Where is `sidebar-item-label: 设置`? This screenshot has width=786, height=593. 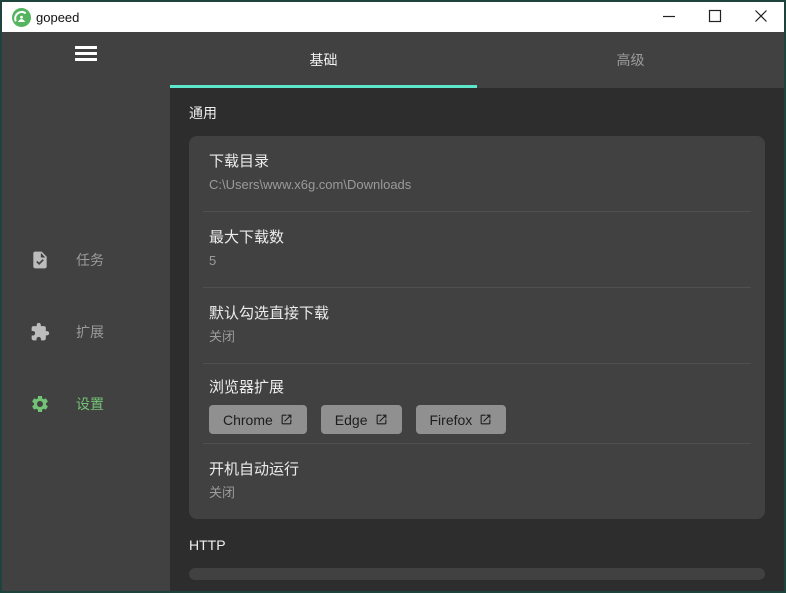 sidebar-item-label: 设置 is located at coordinates (90, 404).